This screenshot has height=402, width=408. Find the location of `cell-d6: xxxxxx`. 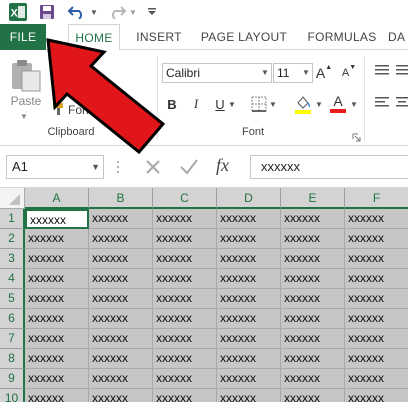

cell-d6: xxxxxx is located at coordinates (249, 319).